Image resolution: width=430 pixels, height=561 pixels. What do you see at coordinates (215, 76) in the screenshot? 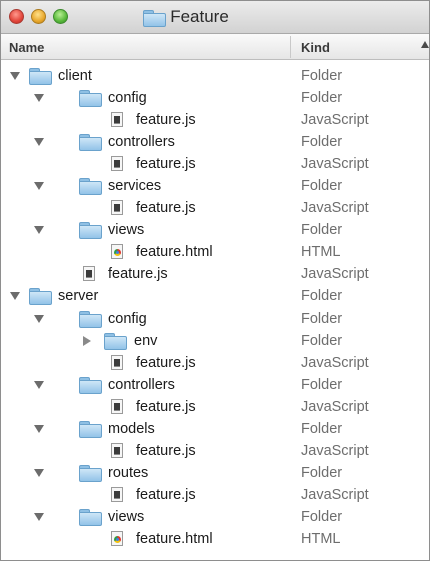
I see `folder-row: client Folder` at bounding box center [215, 76].